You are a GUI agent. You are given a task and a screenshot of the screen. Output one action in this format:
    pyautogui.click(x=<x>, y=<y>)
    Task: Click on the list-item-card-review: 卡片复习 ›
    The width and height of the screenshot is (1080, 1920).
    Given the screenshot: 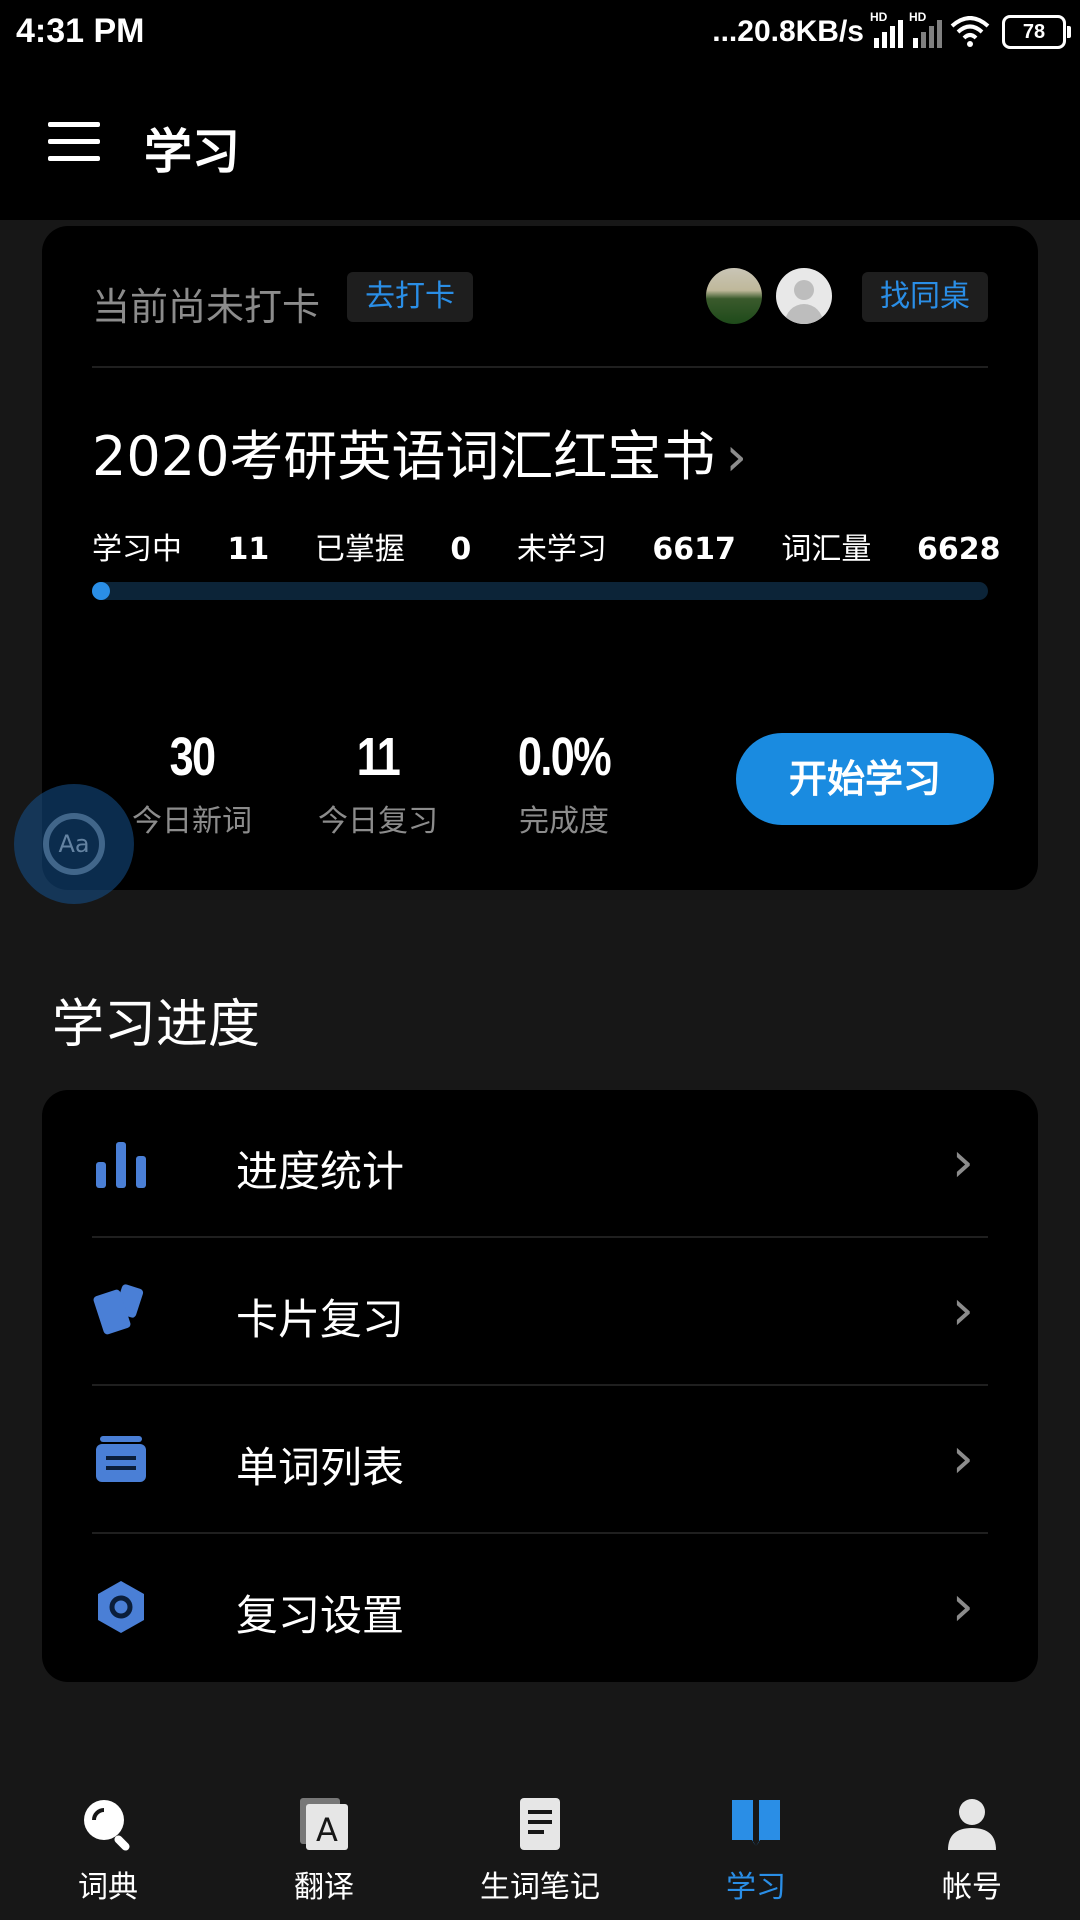 What is the action you would take?
    pyautogui.click(x=540, y=1312)
    